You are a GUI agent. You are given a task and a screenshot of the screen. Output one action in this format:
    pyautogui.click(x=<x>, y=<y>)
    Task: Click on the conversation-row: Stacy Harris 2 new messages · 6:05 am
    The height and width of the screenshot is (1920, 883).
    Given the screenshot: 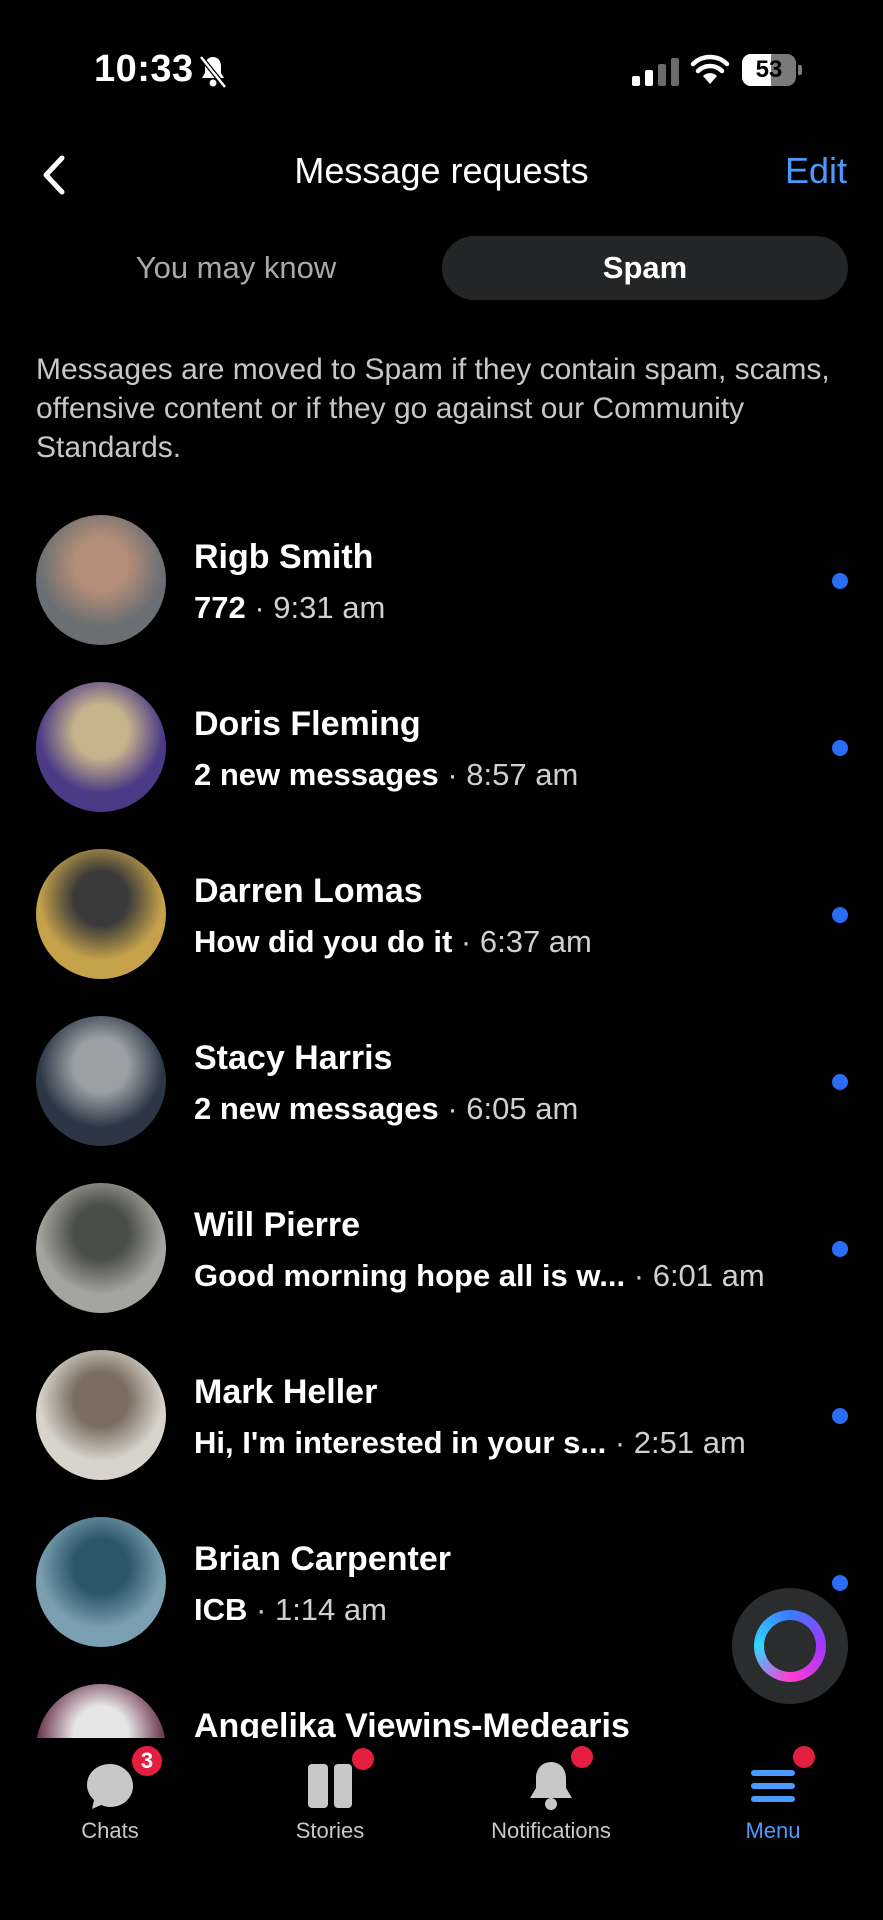 What is the action you would take?
    pyautogui.click(x=441, y=1094)
    